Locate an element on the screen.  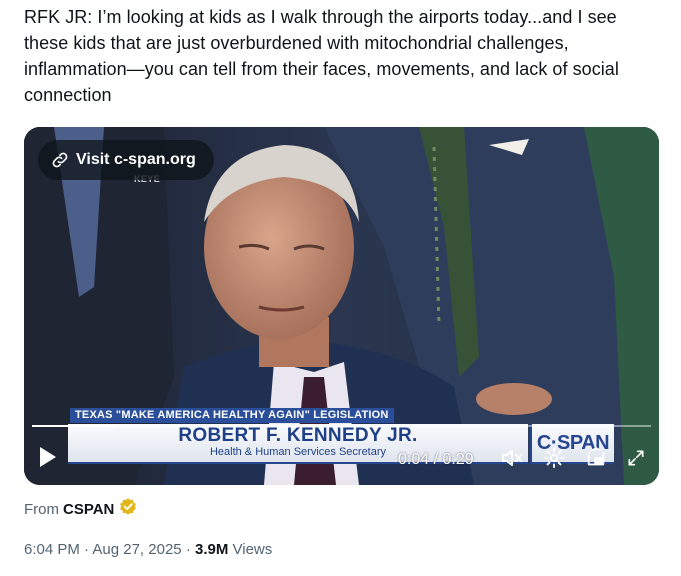
picture-in-picture-icon is located at coordinates (596, 460).